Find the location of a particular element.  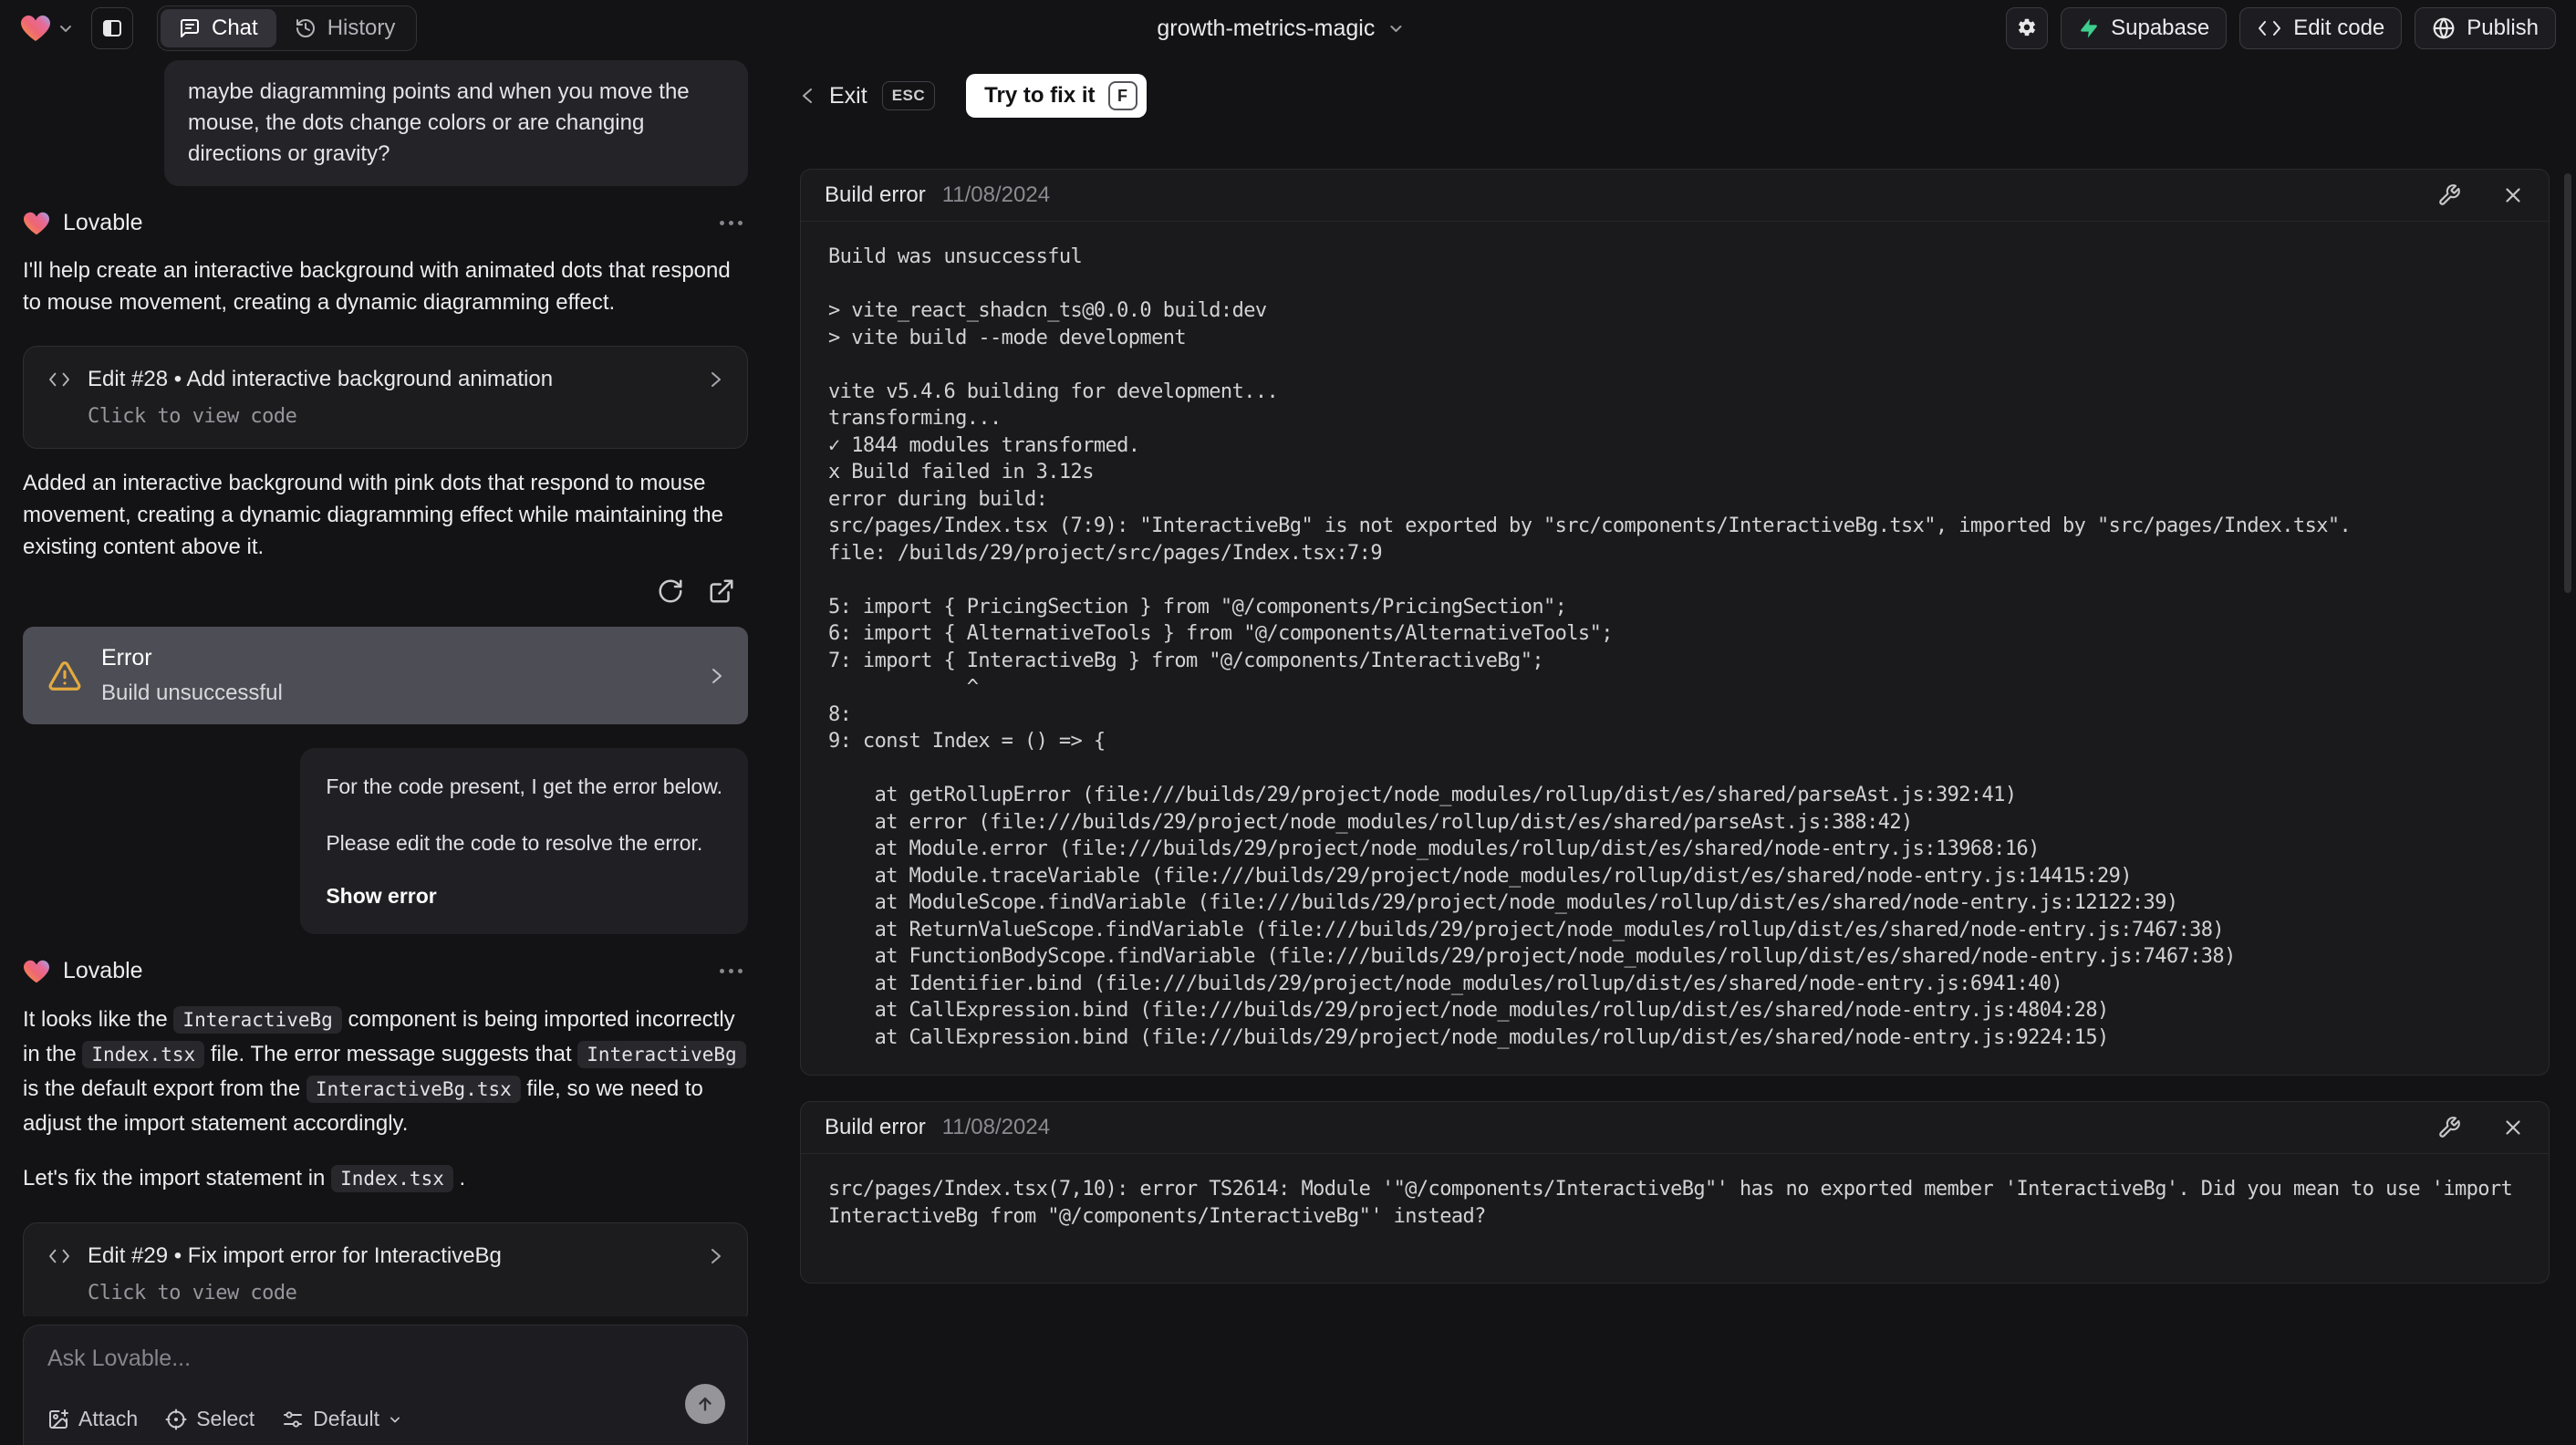

publish-label: Publish is located at coordinates (2503, 28).